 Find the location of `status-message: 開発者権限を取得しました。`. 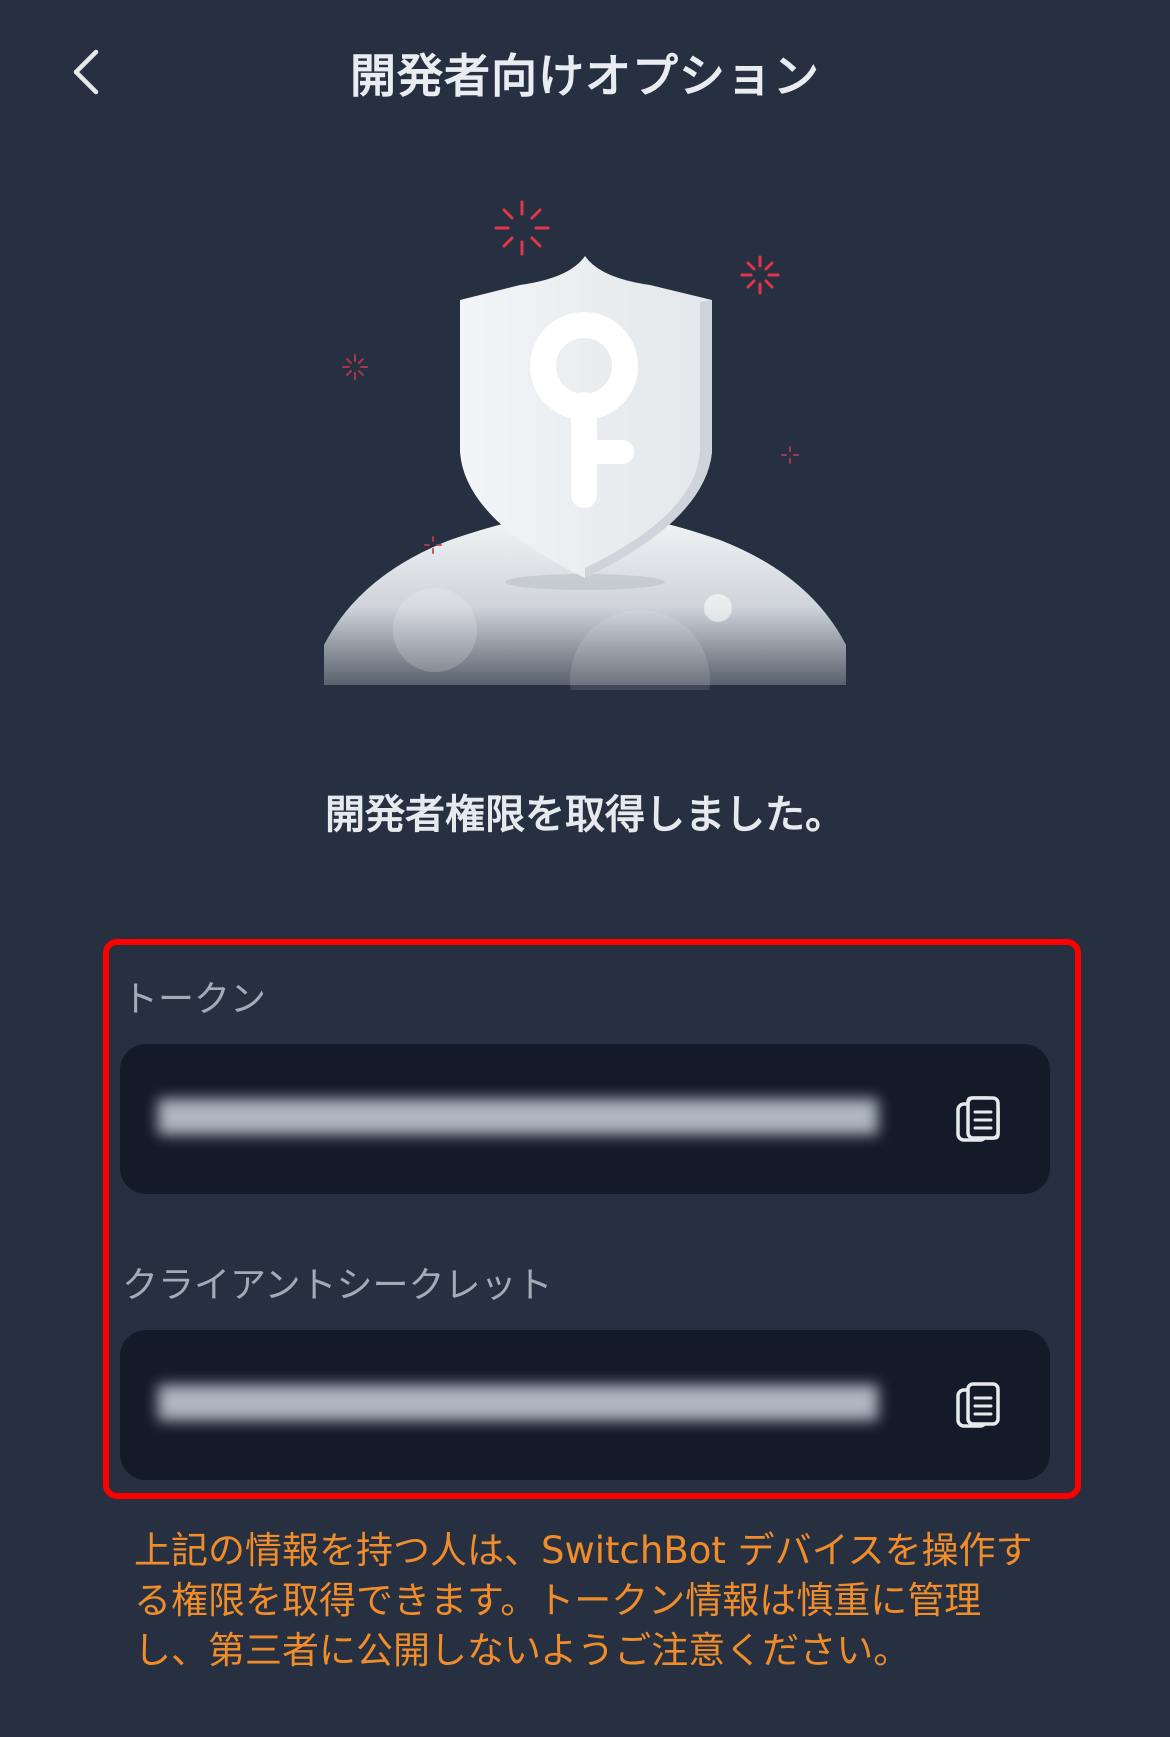

status-message: 開発者権限を取得しました。 is located at coordinates (585, 815).